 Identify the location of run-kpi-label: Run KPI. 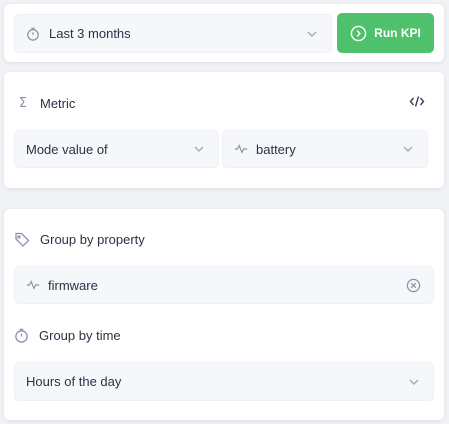
(397, 33).